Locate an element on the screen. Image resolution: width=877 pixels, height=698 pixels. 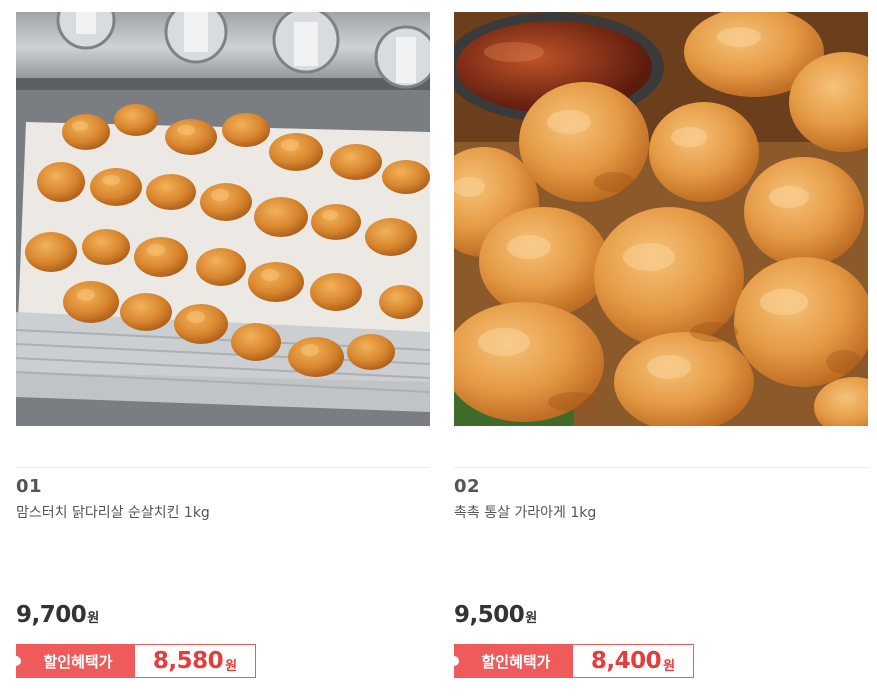
product-number: 01 is located at coordinates (29, 486).